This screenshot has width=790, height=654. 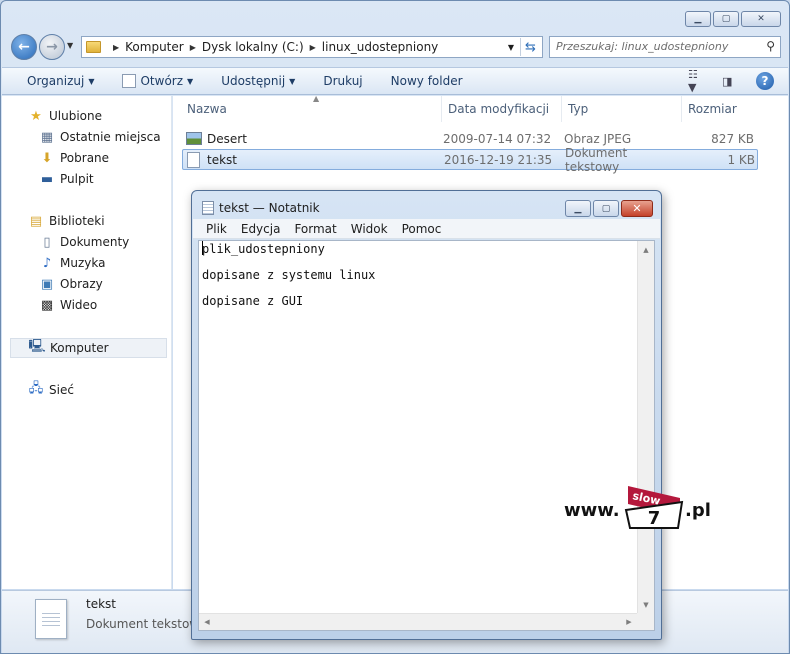 I want to click on file-type: Dokument tekstowy, so click(x=596, y=159).